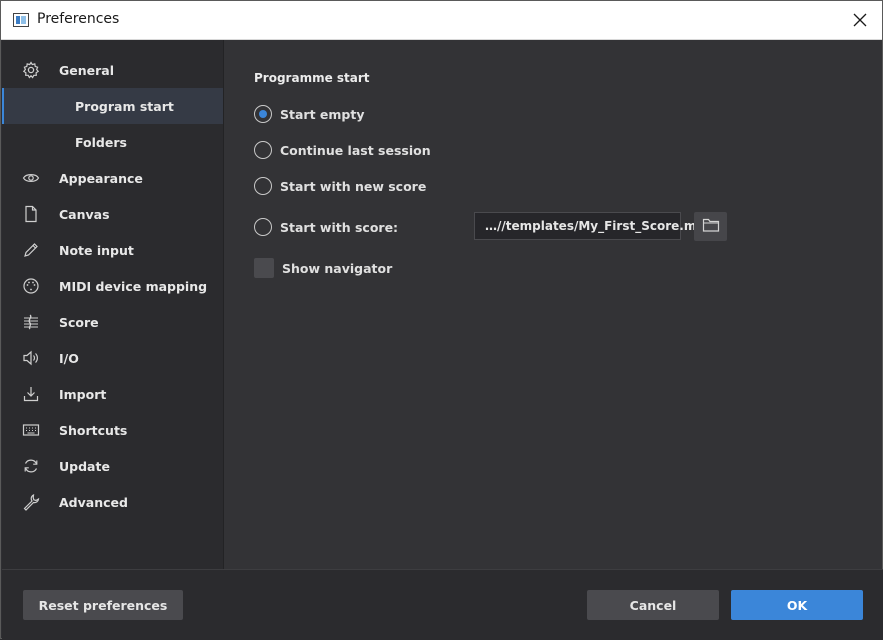 The width and height of the screenshot is (883, 640). I want to click on option-label: Start with score:, so click(339, 227).